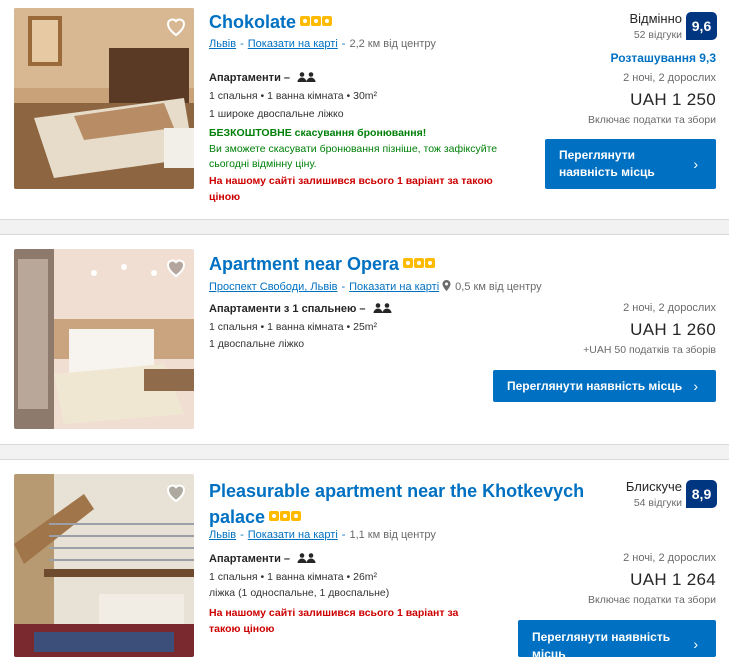 The width and height of the screenshot is (729, 657). Describe the element at coordinates (392, 535) in the screenshot. I see `distance-text: 1,1 км від центру` at that location.